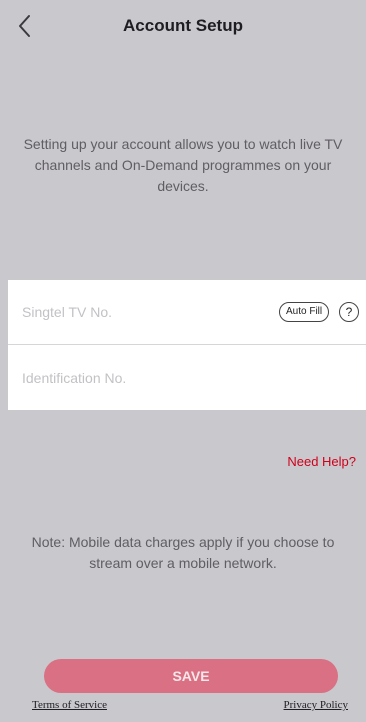 The image size is (366, 722). Describe the element at coordinates (321, 461) in the screenshot. I see `need-help-link: Need Help?` at that location.